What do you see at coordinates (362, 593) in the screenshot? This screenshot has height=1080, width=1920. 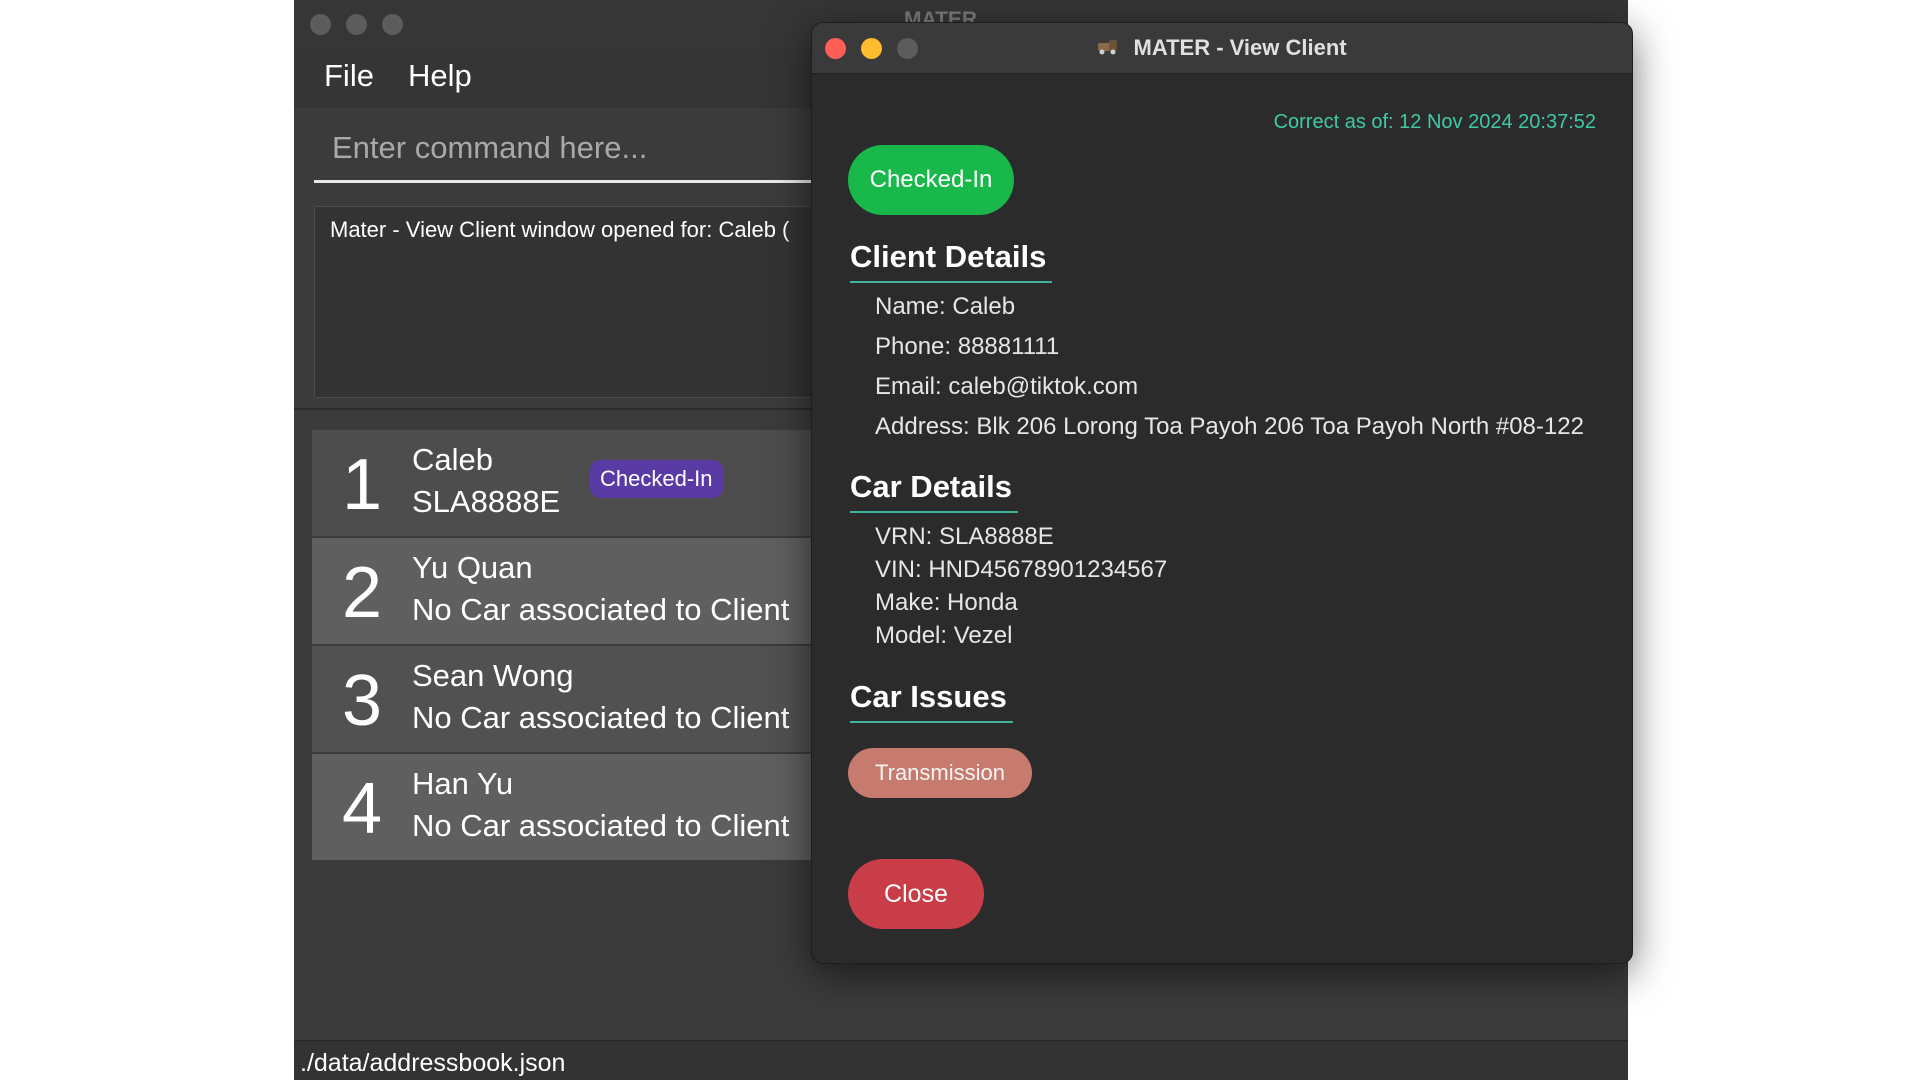 I see `client-index: 2` at bounding box center [362, 593].